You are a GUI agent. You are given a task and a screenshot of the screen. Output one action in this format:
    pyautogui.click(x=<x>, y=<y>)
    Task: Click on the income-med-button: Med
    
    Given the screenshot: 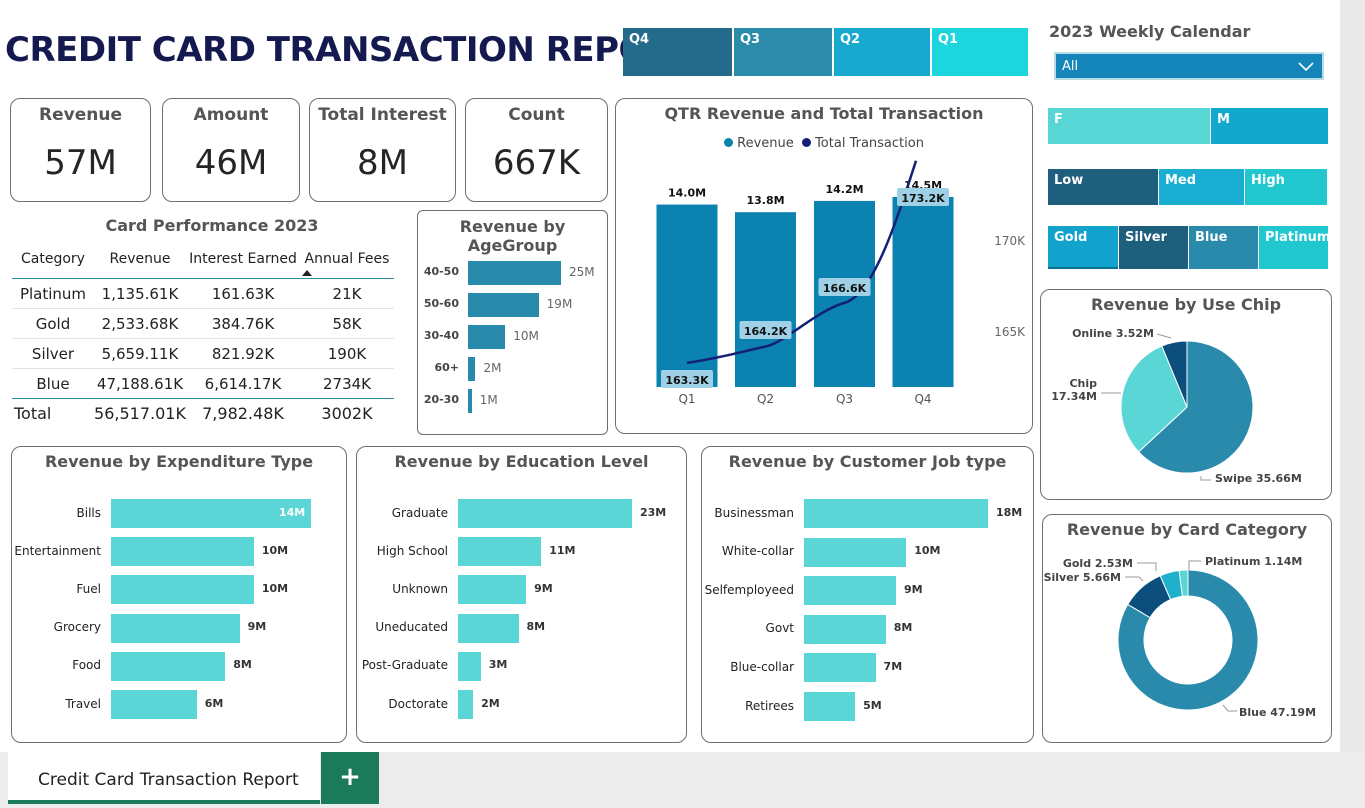 What is the action you would take?
    pyautogui.click(x=1201, y=187)
    